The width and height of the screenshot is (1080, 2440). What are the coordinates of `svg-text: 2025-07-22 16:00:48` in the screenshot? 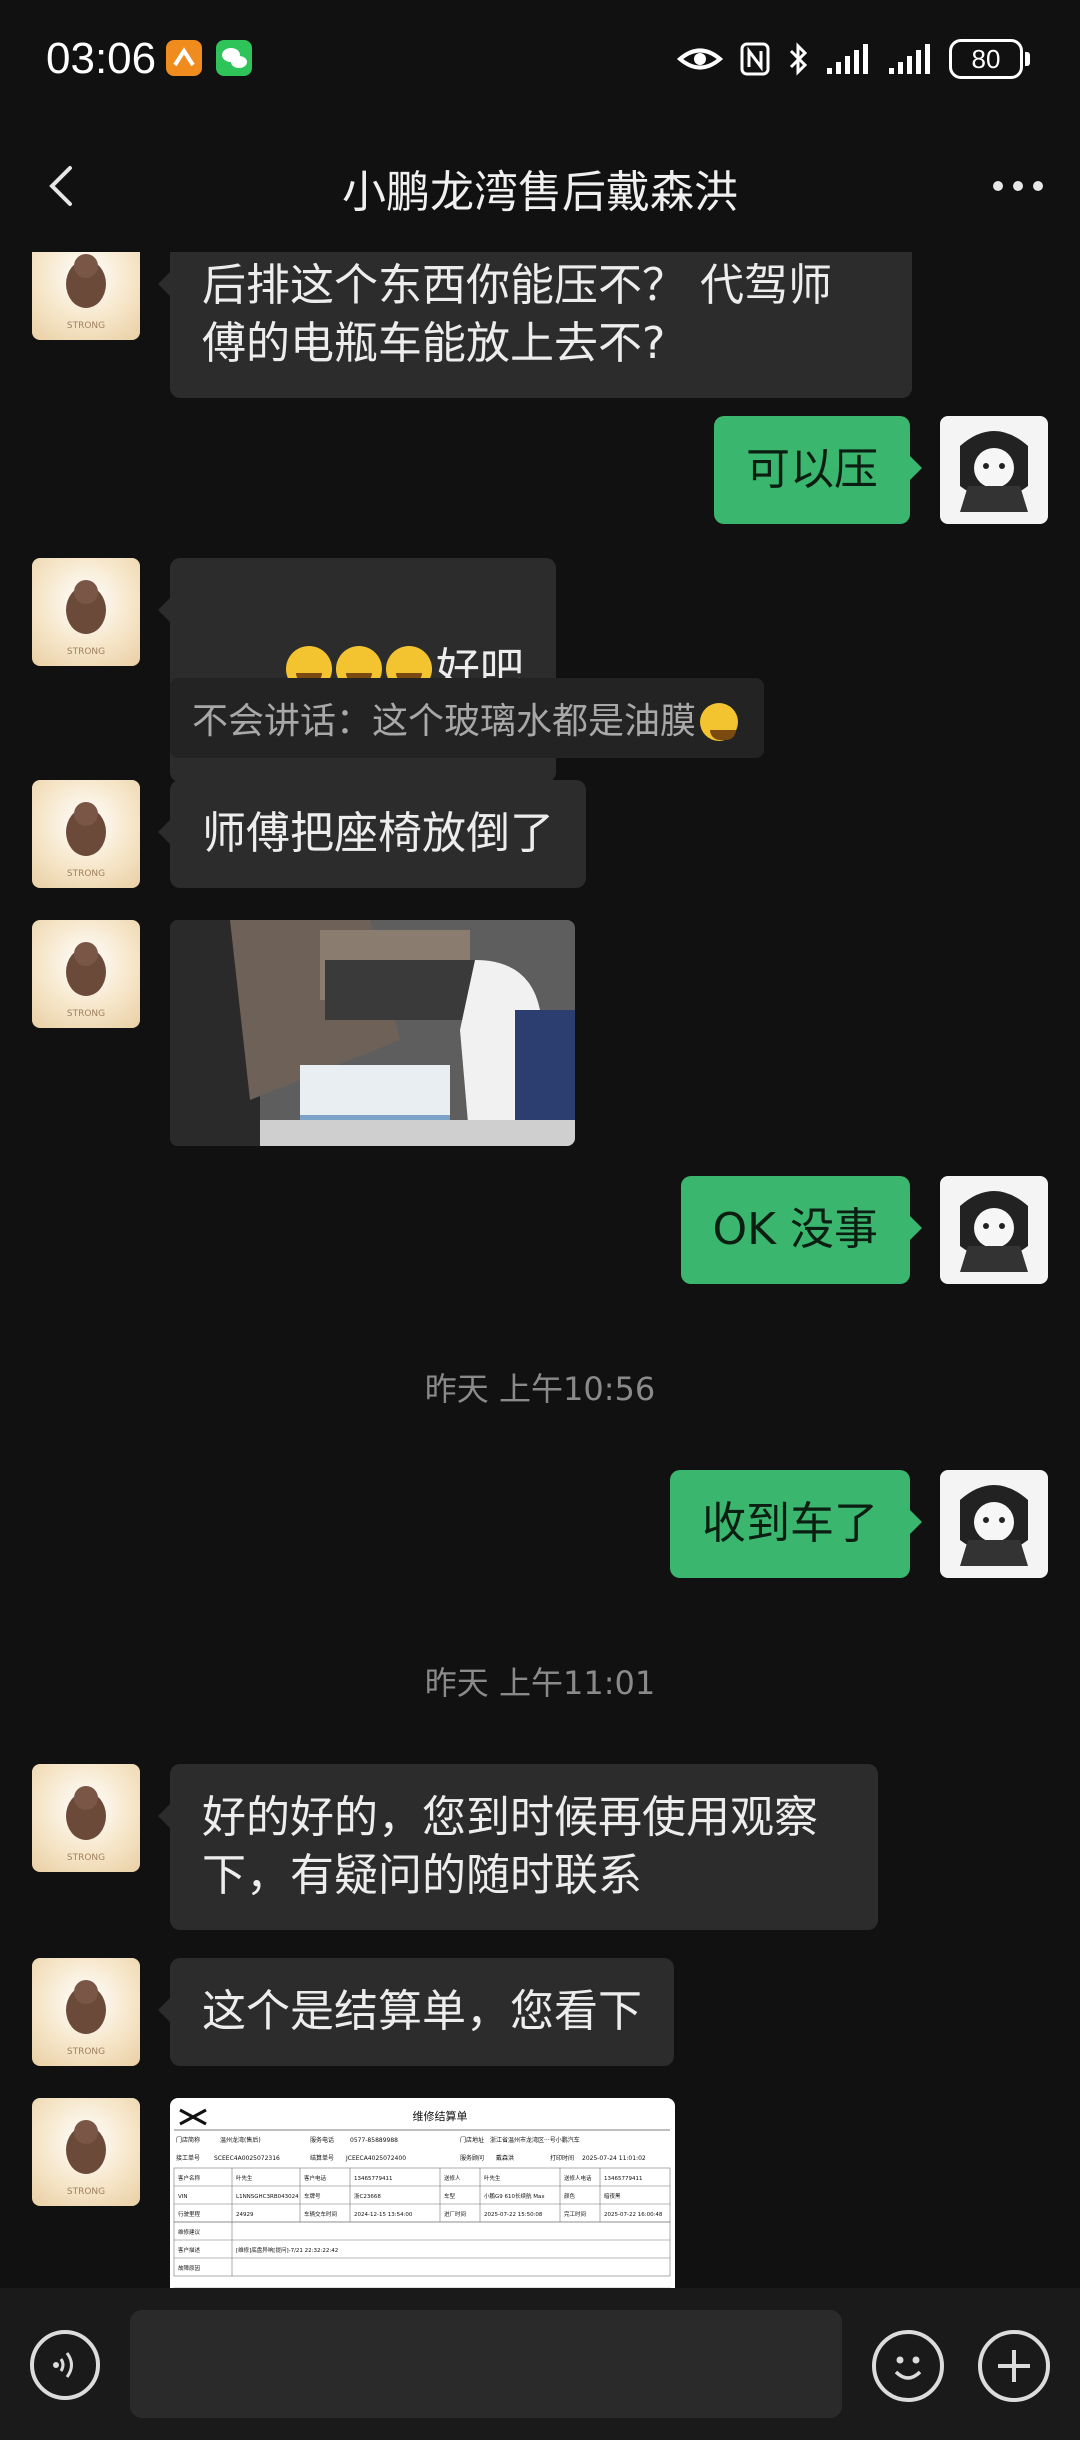 It's located at (633, 2215).